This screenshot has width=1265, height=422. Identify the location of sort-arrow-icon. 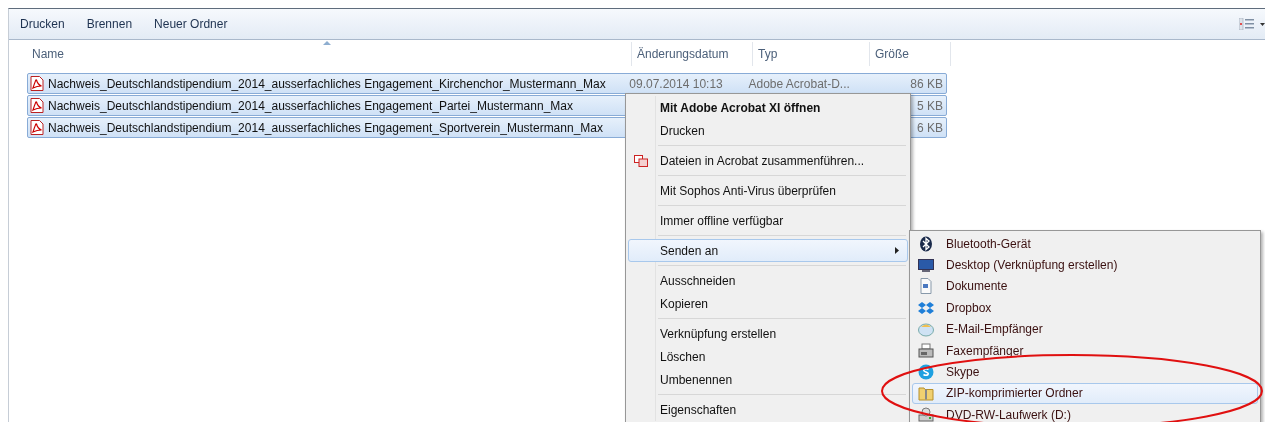
(327, 43).